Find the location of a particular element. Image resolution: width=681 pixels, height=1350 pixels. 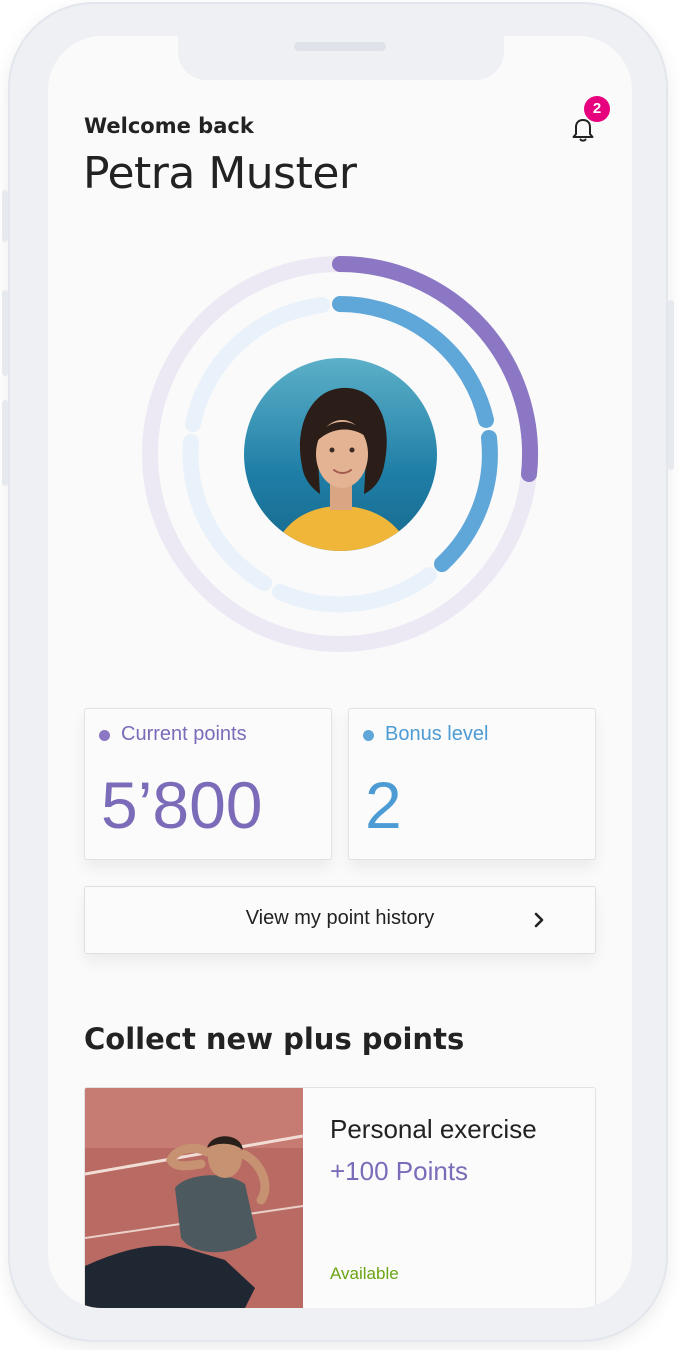

view-point-history-button: View my point history is located at coordinates (340, 920).